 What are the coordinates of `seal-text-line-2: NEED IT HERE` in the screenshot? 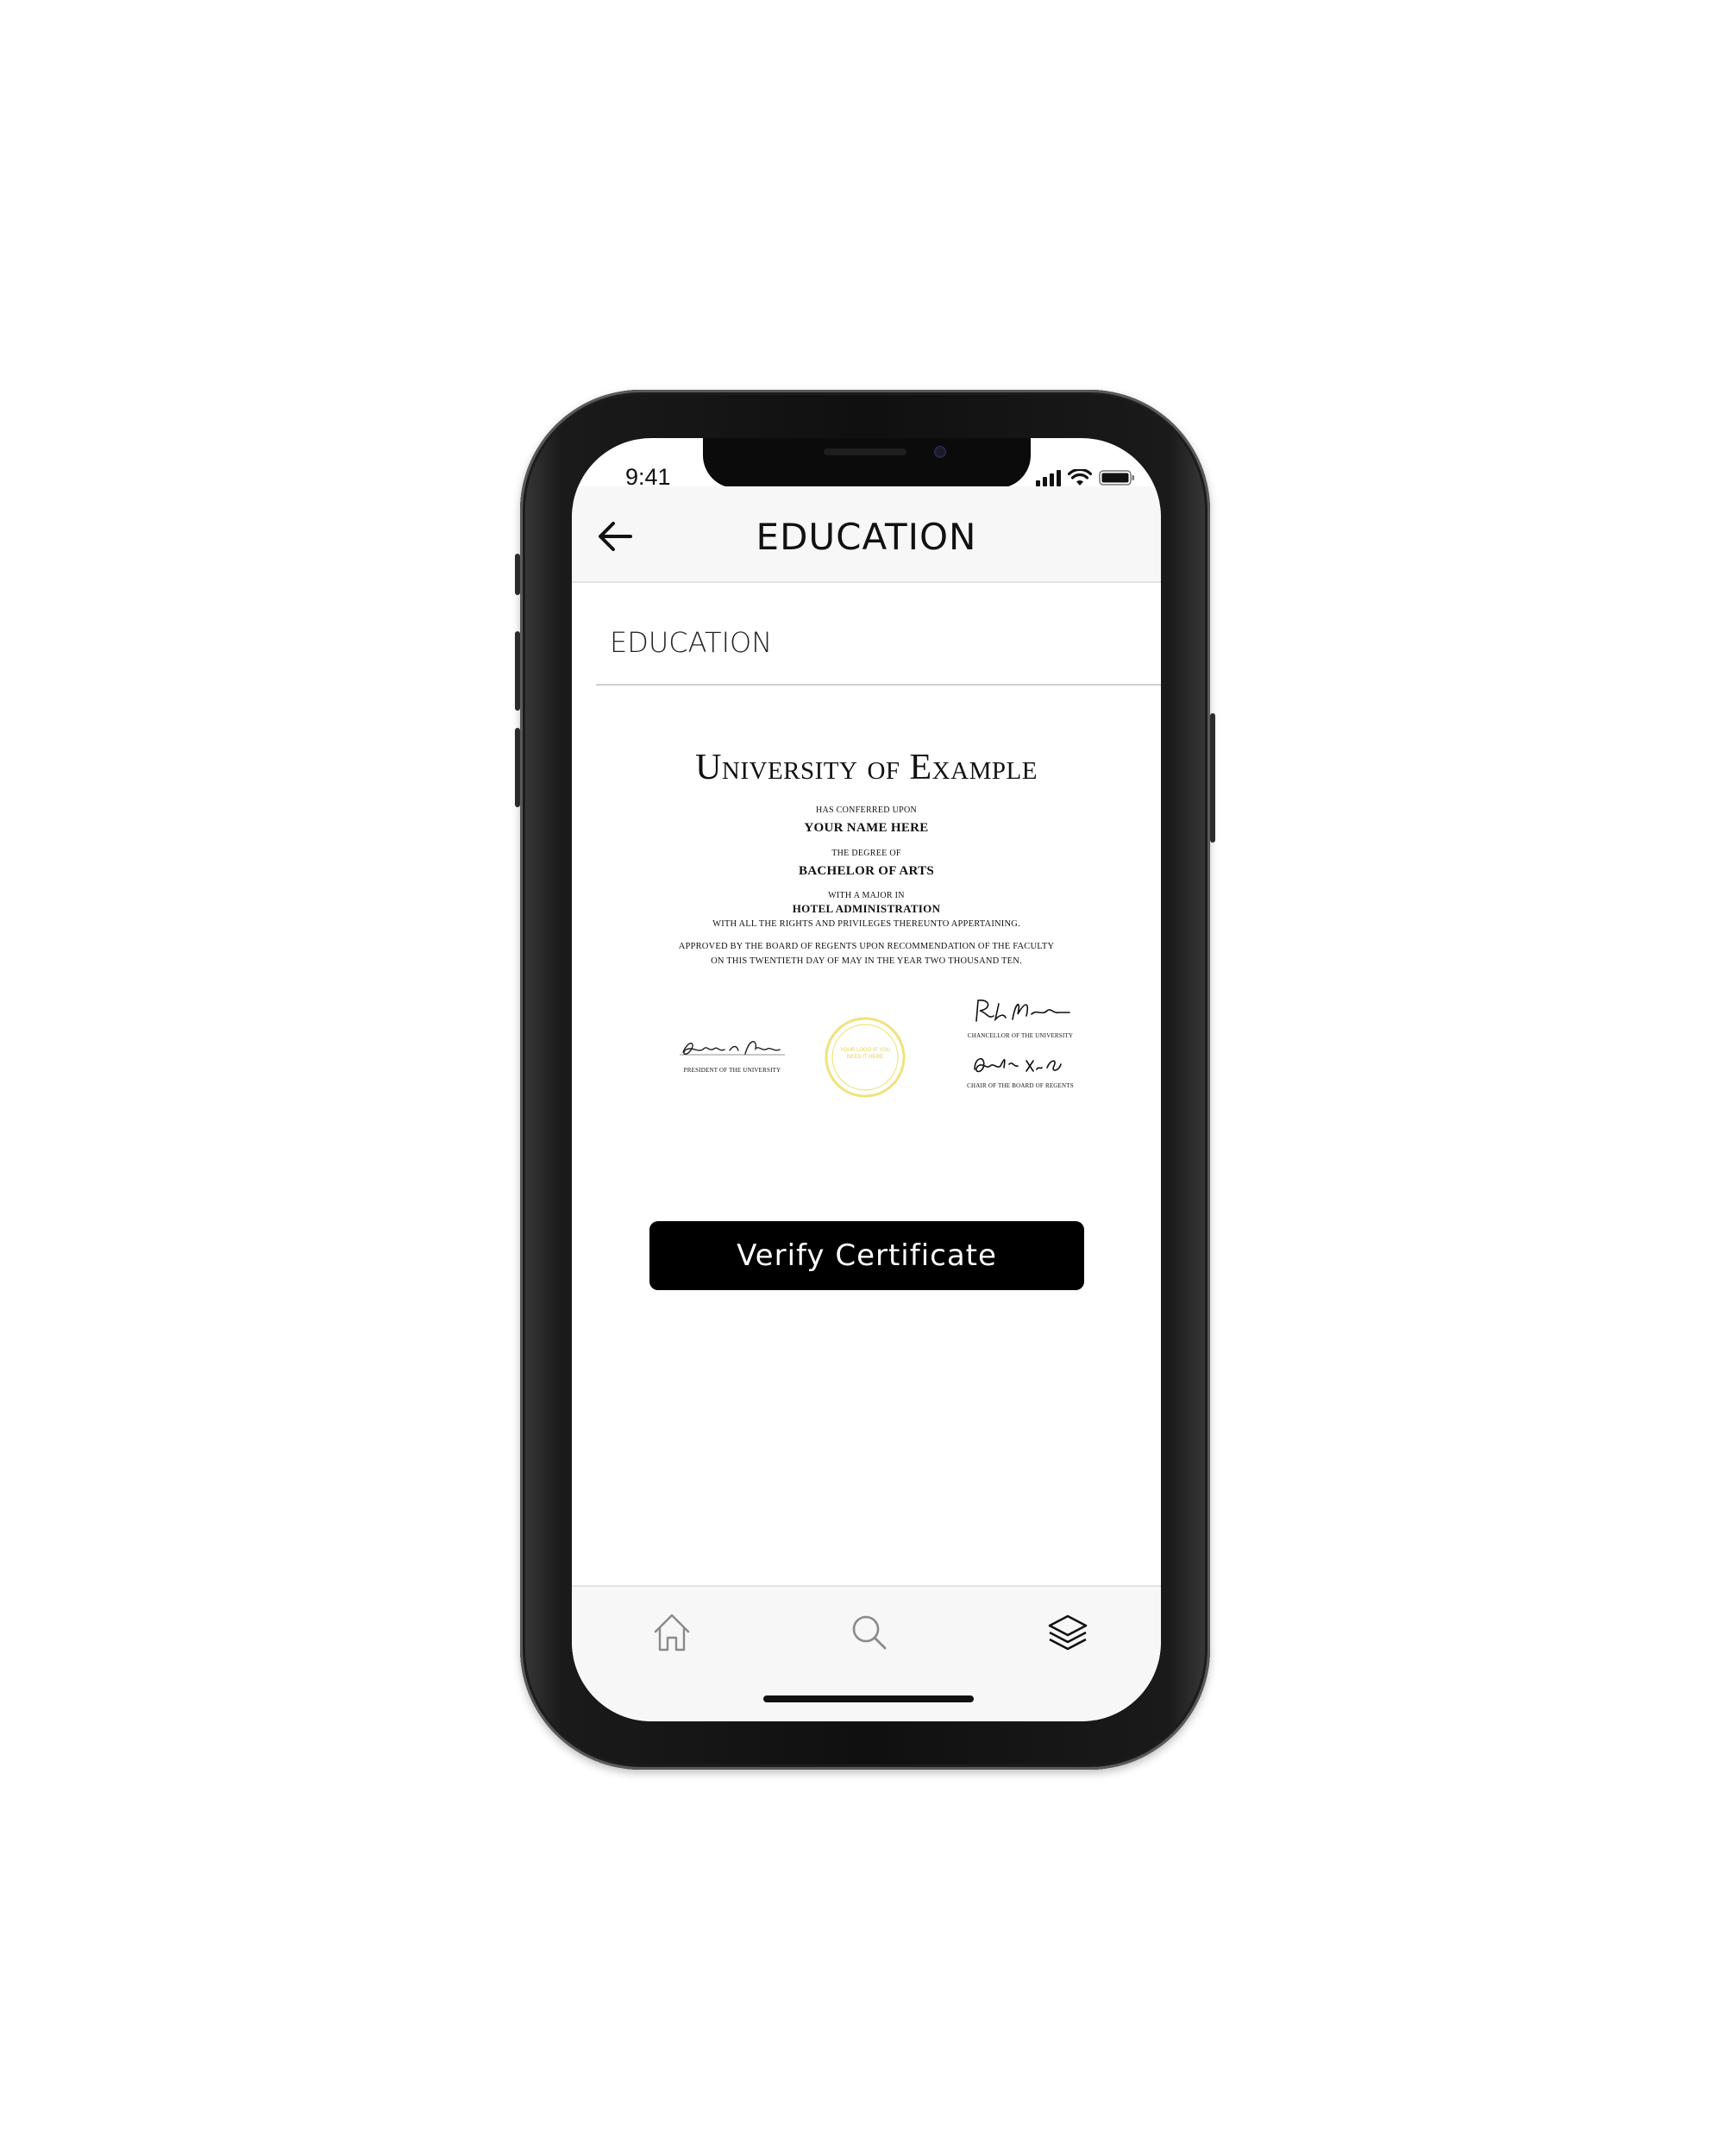 It's located at (865, 1057).